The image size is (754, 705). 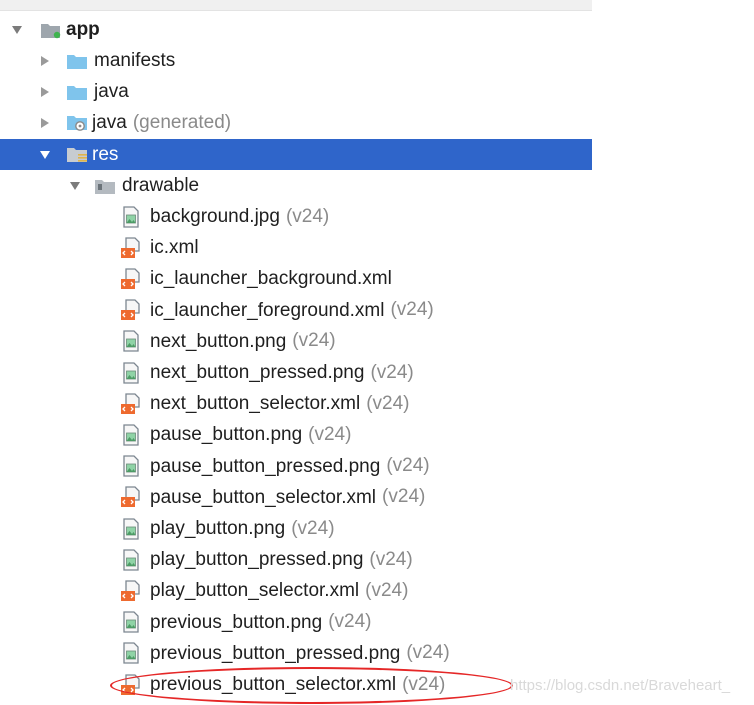 I want to click on file-name-label: next_button_selector.xml, so click(x=255, y=404).